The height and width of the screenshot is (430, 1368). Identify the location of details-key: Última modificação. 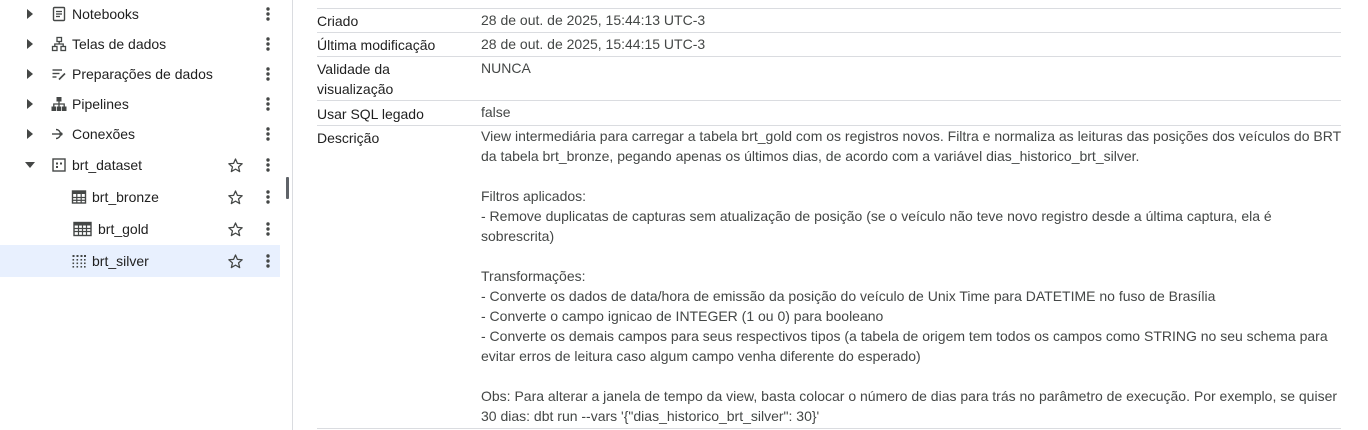
(376, 45).